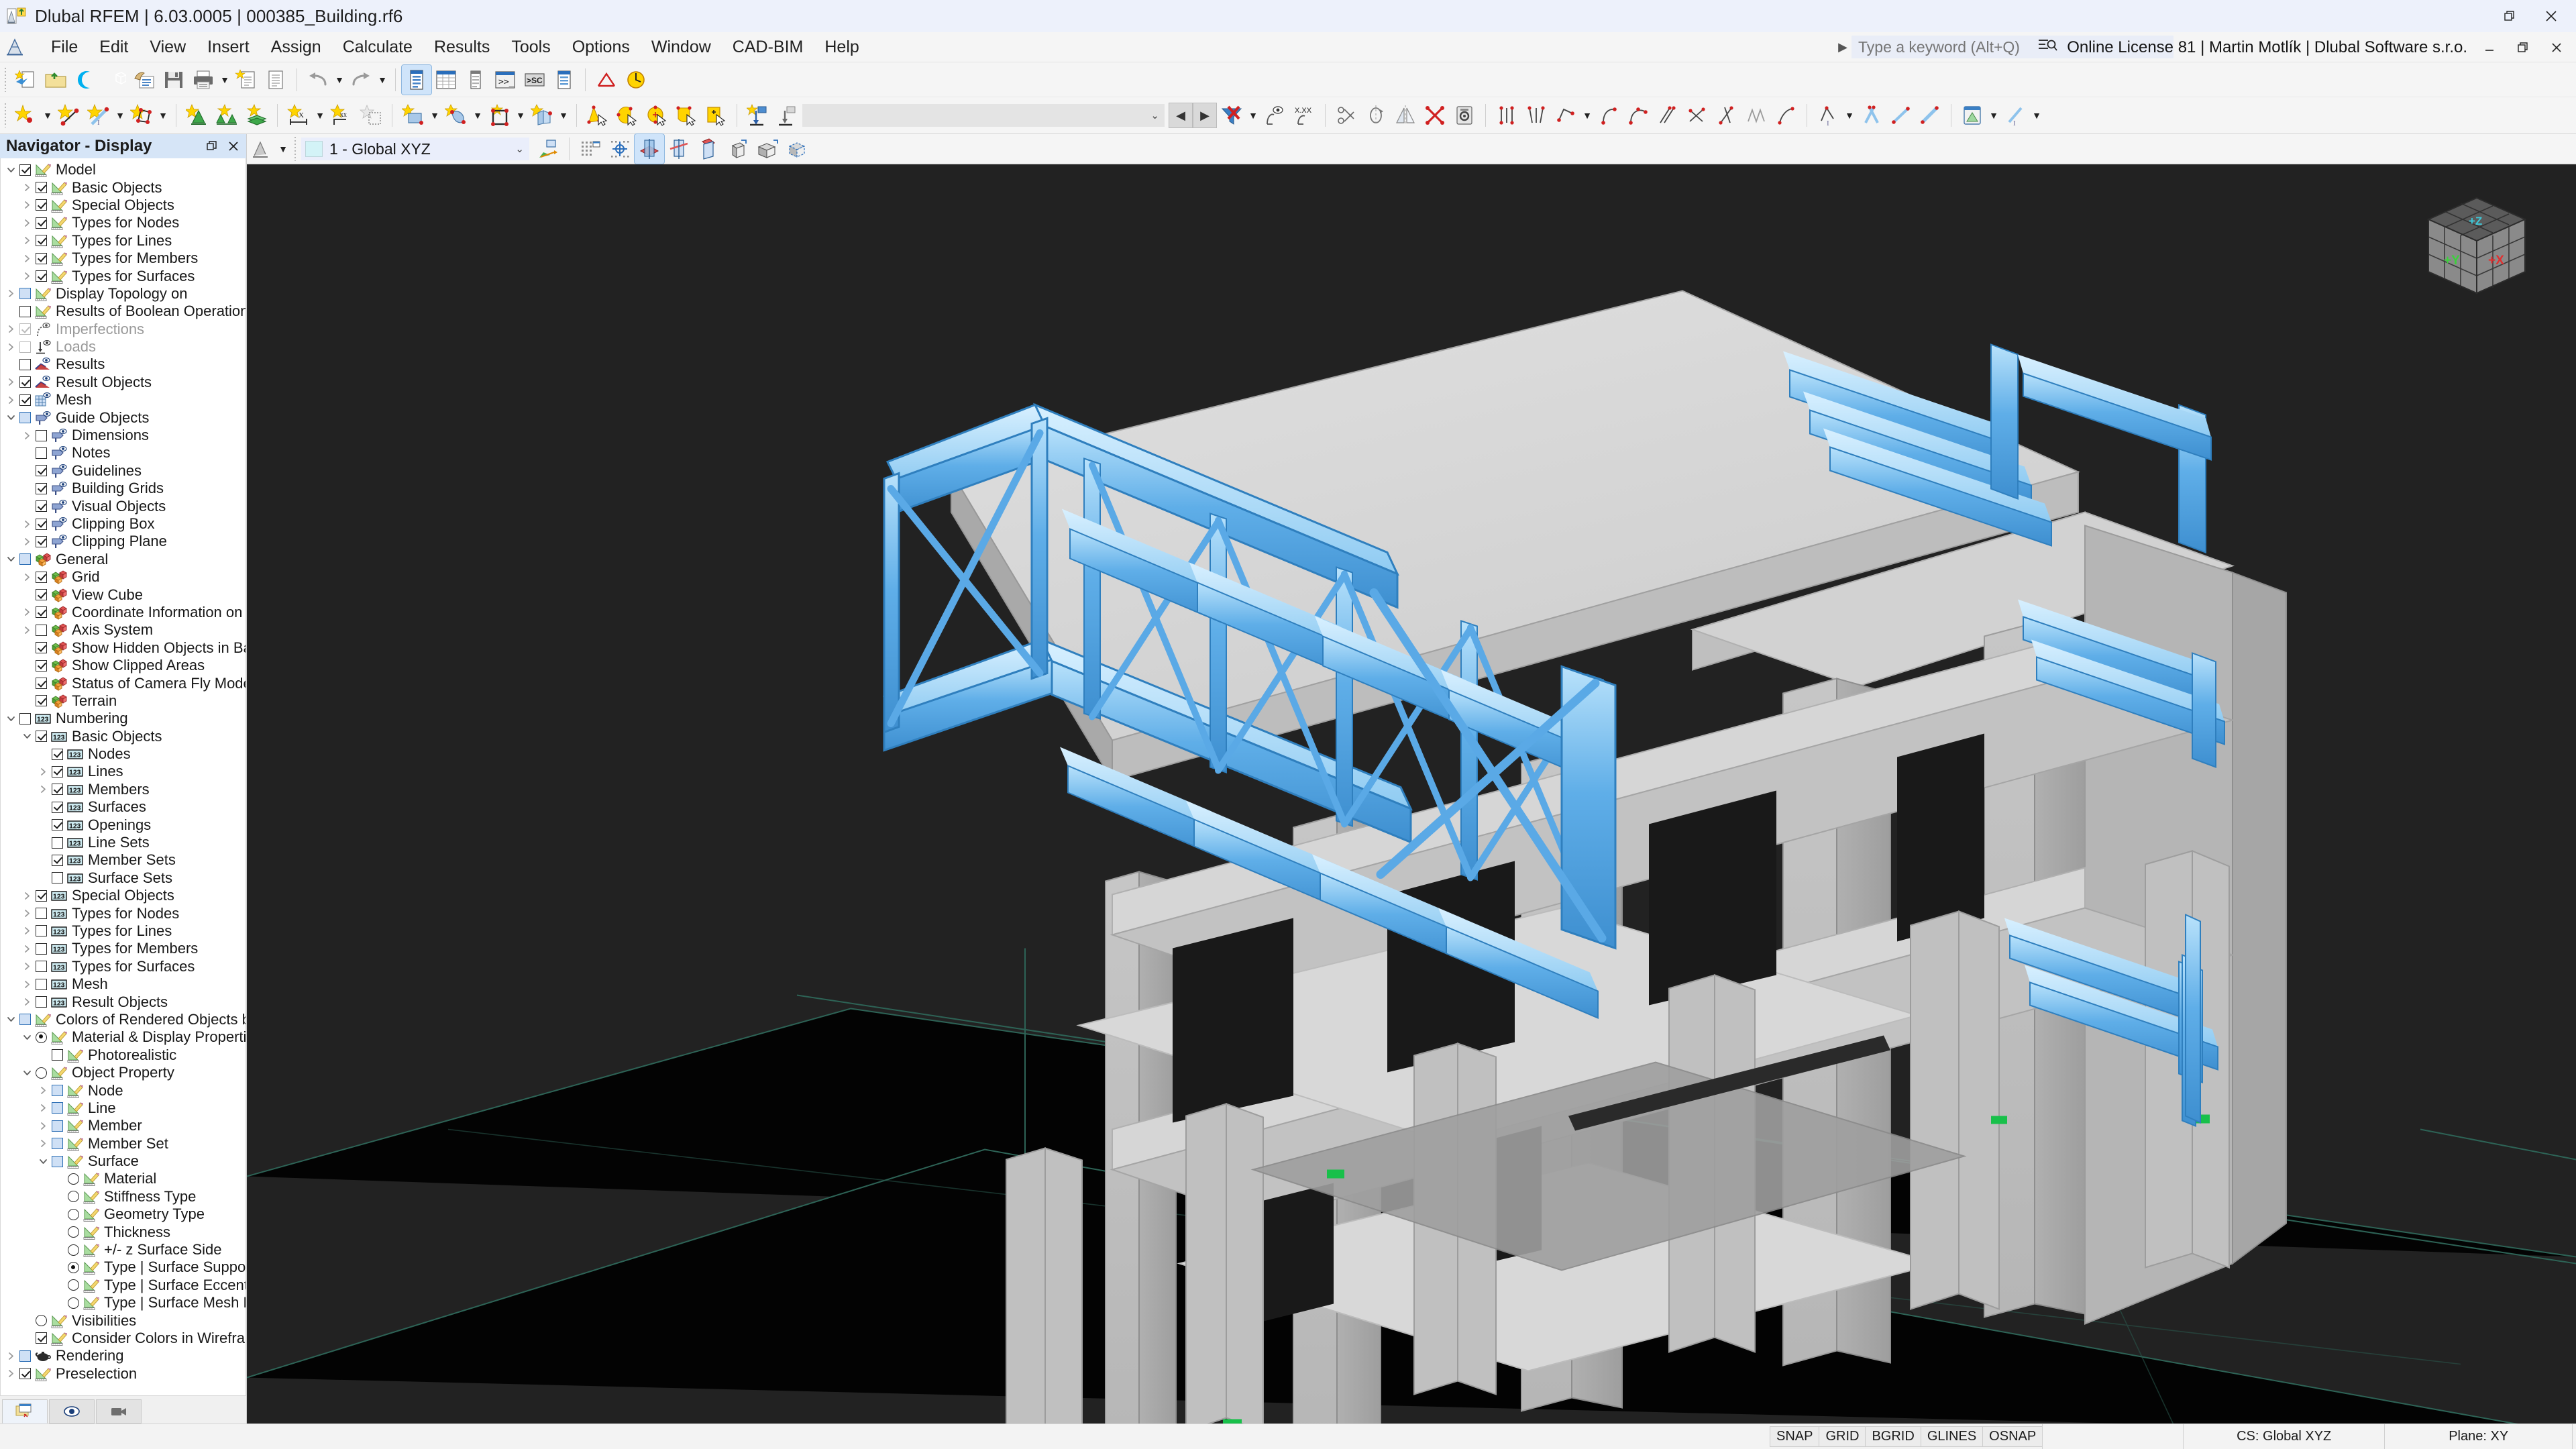  Describe the element at coordinates (197, 115) in the screenshot. I see `nodal-support-icon` at that location.